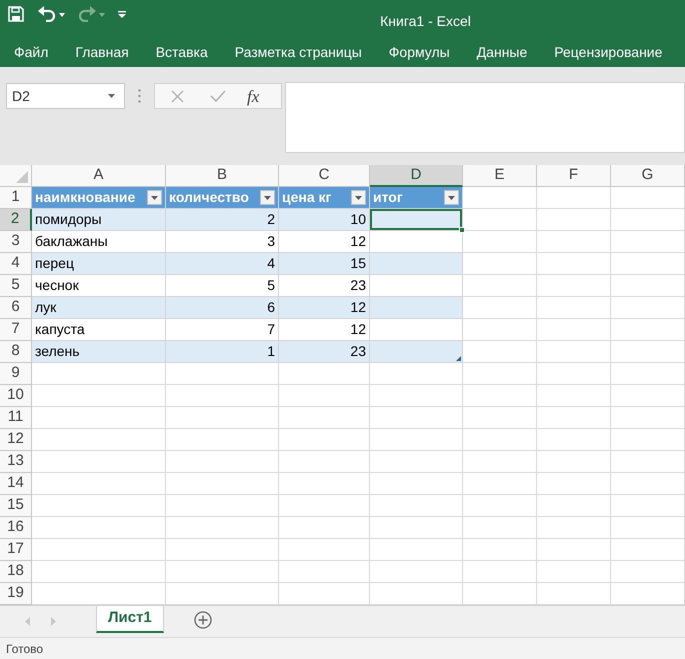 This screenshot has height=659, width=685. I want to click on table-cell: 2, so click(222, 220).